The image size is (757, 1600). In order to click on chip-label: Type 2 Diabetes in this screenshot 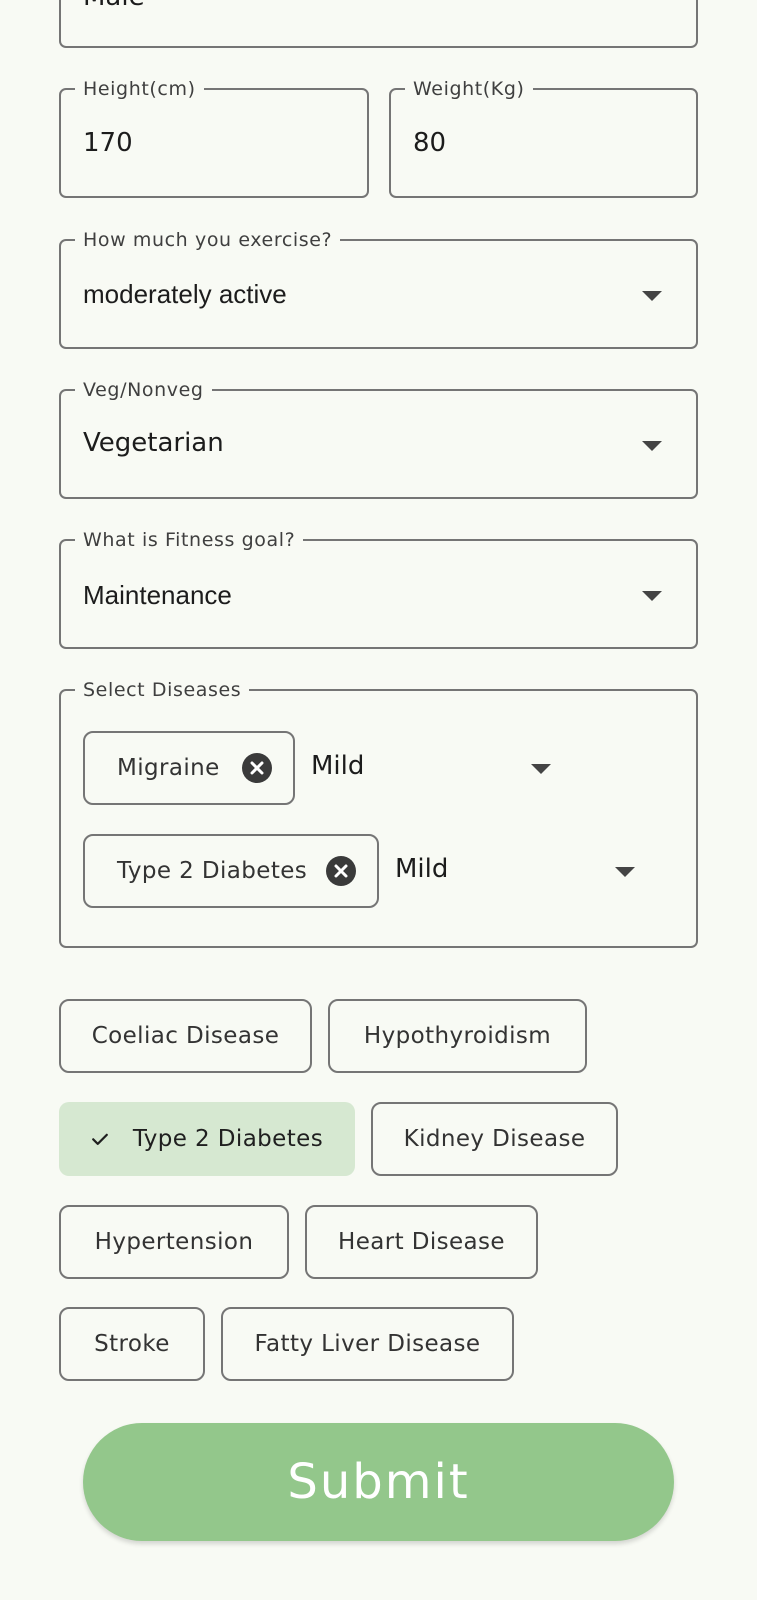, I will do `click(228, 1139)`.